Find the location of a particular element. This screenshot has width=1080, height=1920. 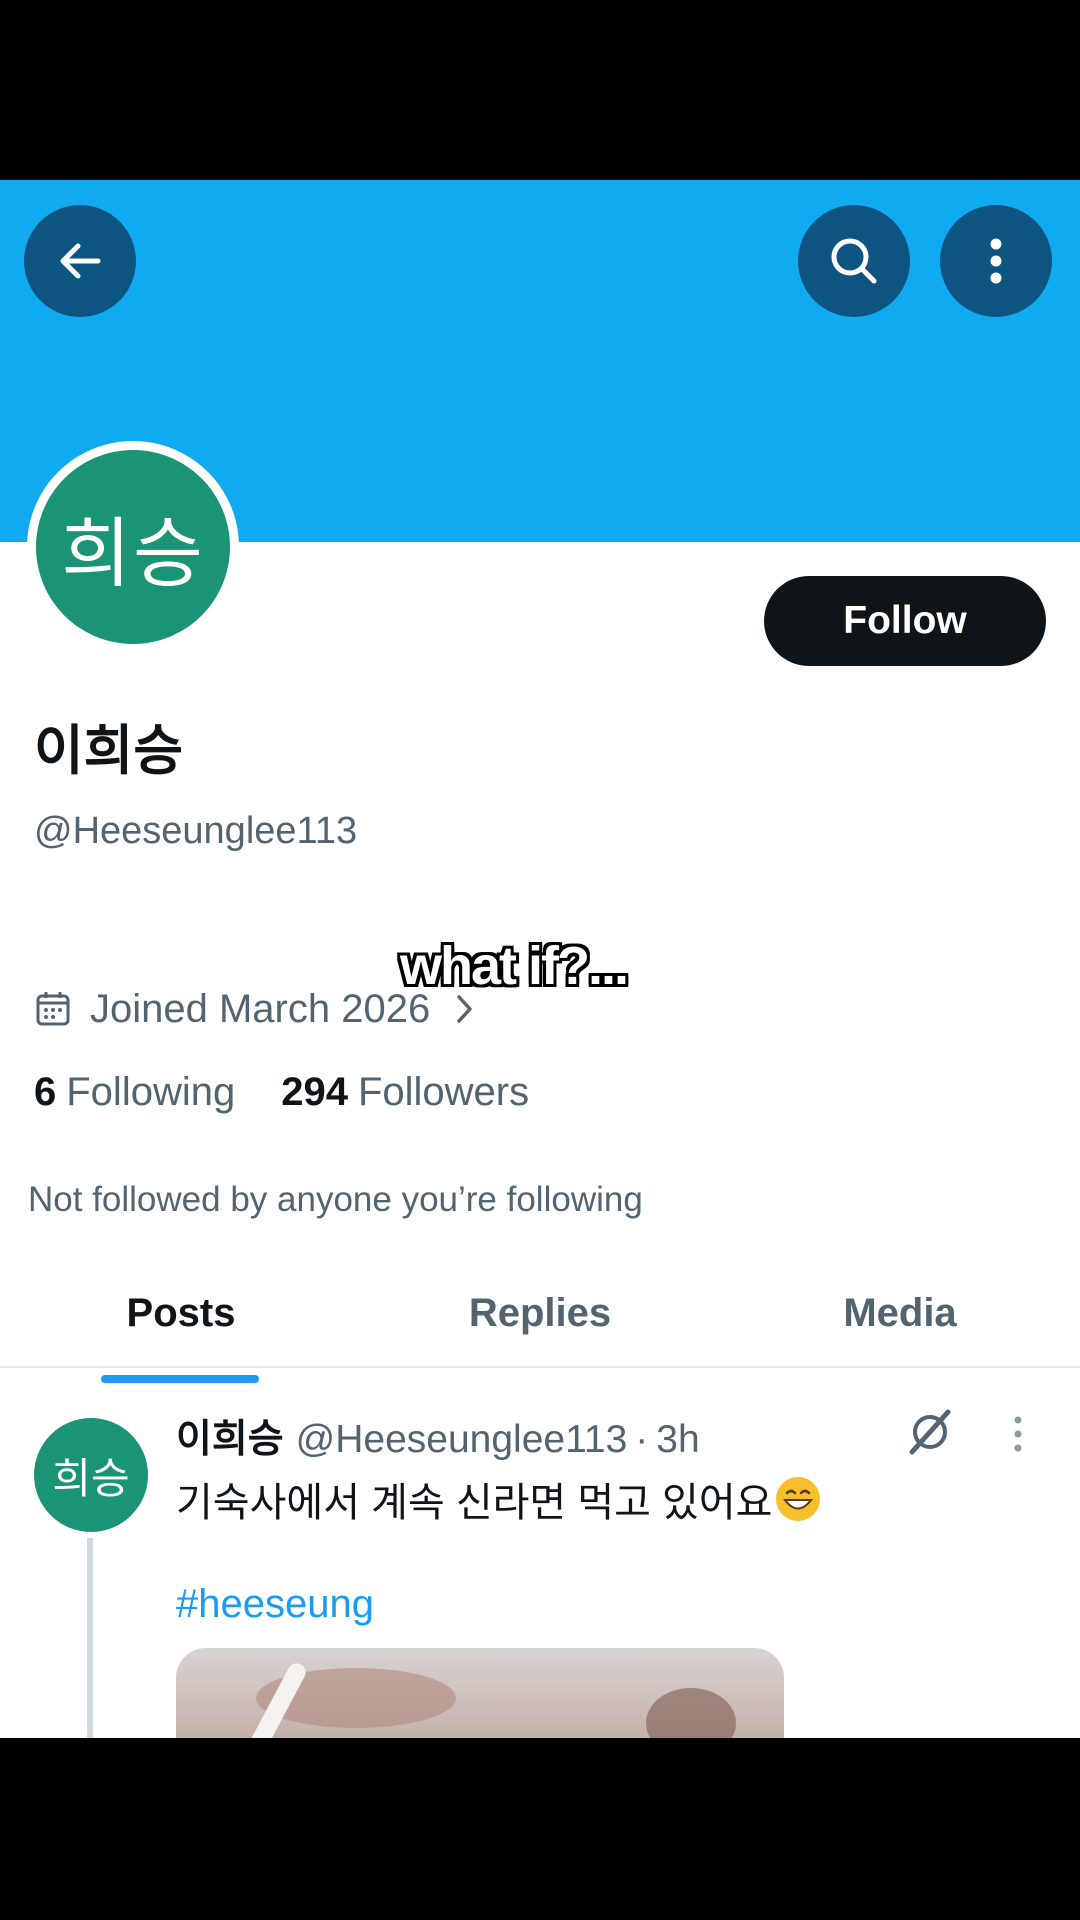

grinning-face-emoji-icon is located at coordinates (798, 1499).